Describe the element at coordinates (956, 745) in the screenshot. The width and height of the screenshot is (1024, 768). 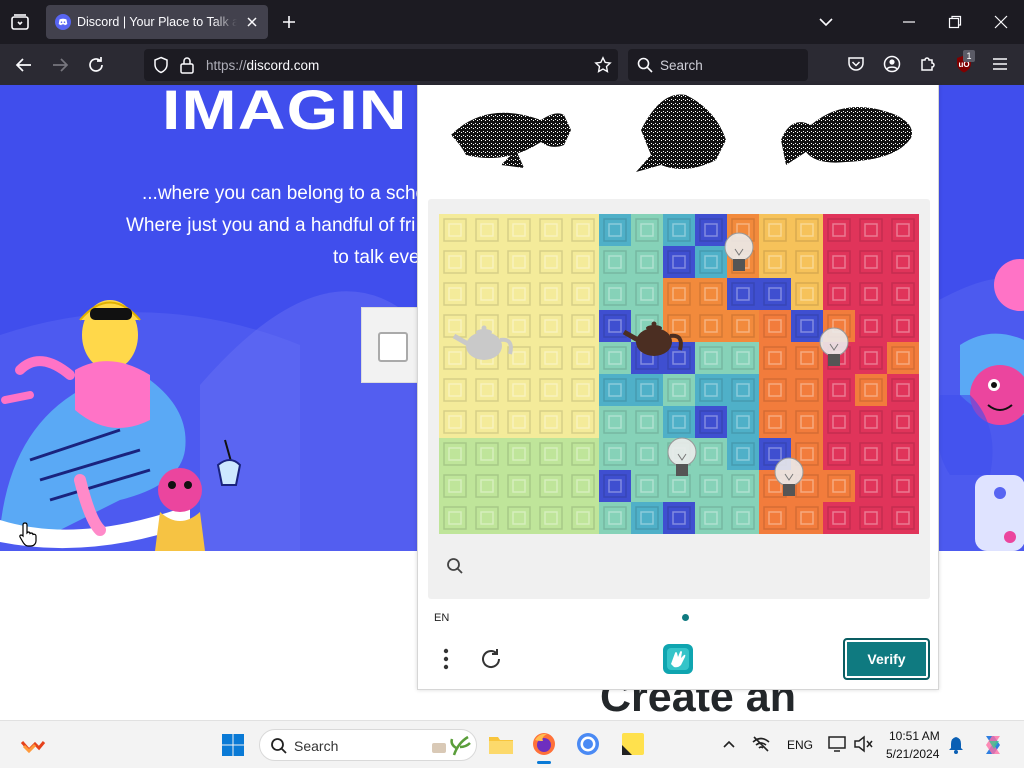
I see `notifications-bell-icon` at that location.